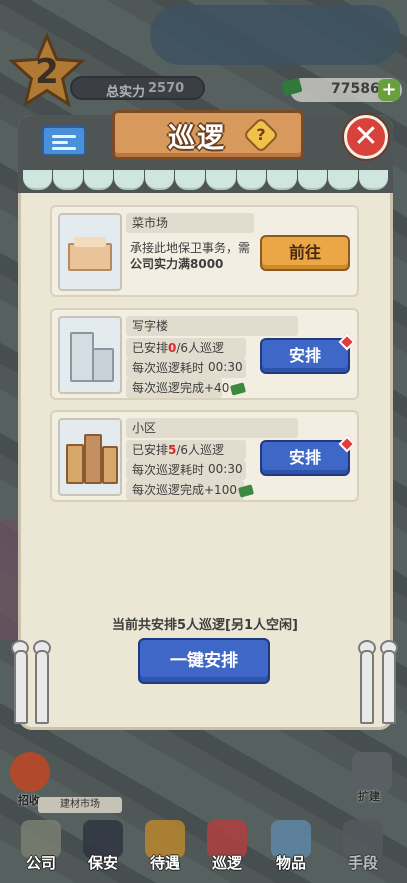  What do you see at coordinates (166, 88) in the screenshot?
I see `total-power-value: 2570` at bounding box center [166, 88].